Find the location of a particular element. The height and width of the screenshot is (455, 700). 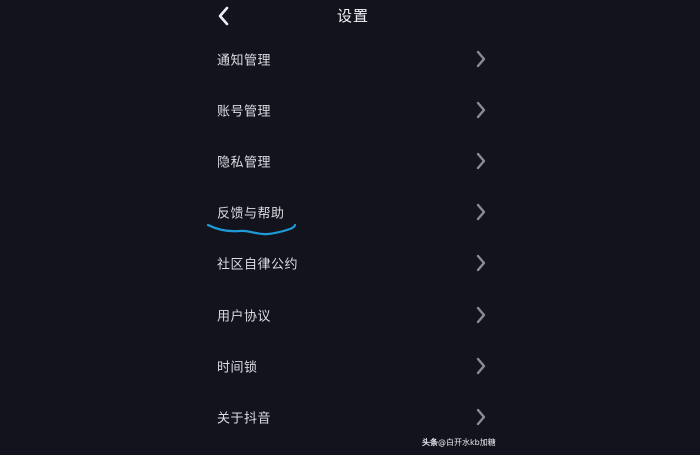

watermark: 头条@白开水kb加糖 is located at coordinates (459, 442).